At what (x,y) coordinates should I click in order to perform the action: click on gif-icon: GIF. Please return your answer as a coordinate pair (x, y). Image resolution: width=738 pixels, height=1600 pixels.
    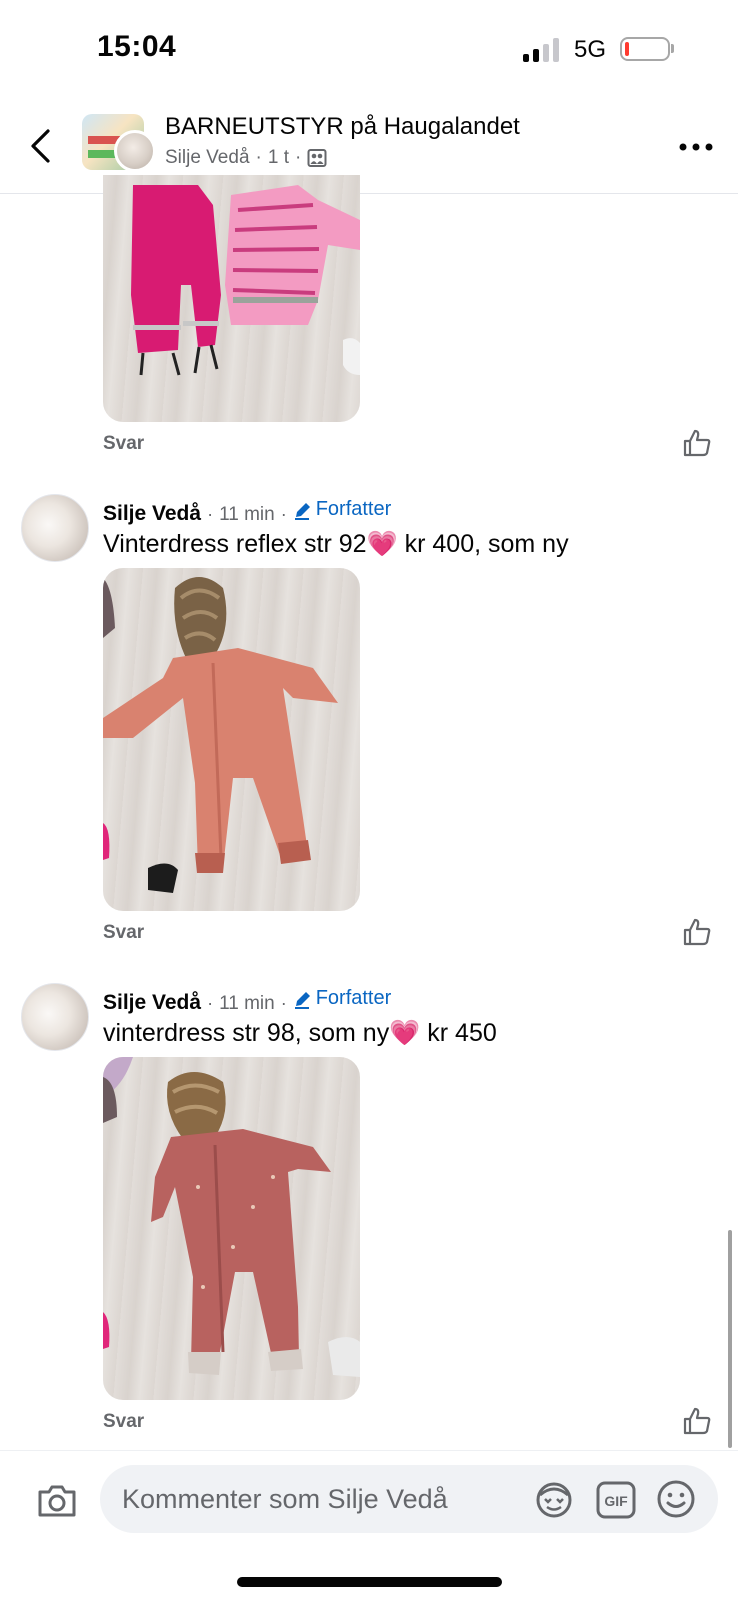
    Looking at the image, I should click on (616, 1500).